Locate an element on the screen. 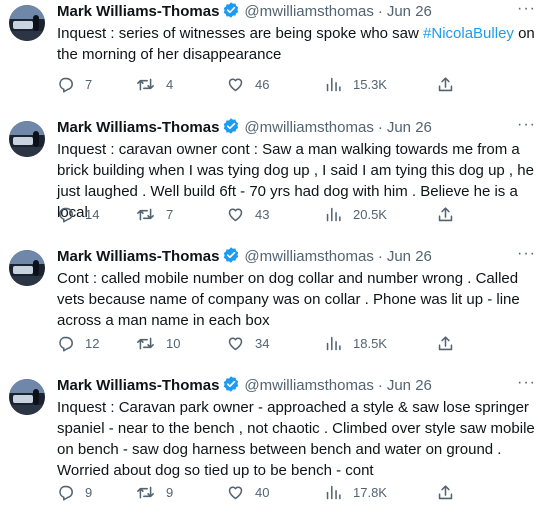 This screenshot has width=554, height=511. action-bar: 12 10 34 18.5K is located at coordinates (277, 343).